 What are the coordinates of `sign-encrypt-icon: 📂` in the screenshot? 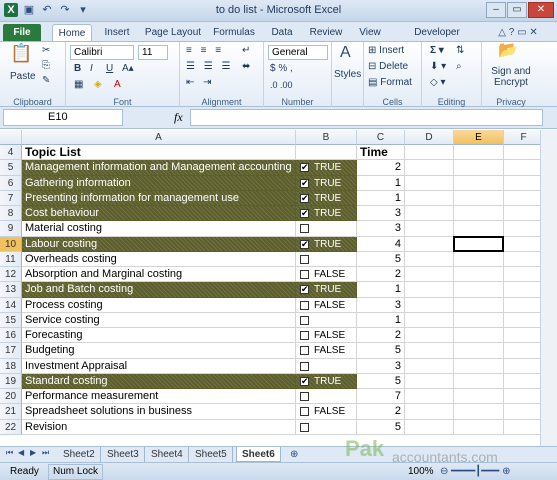 It's located at (508, 51).